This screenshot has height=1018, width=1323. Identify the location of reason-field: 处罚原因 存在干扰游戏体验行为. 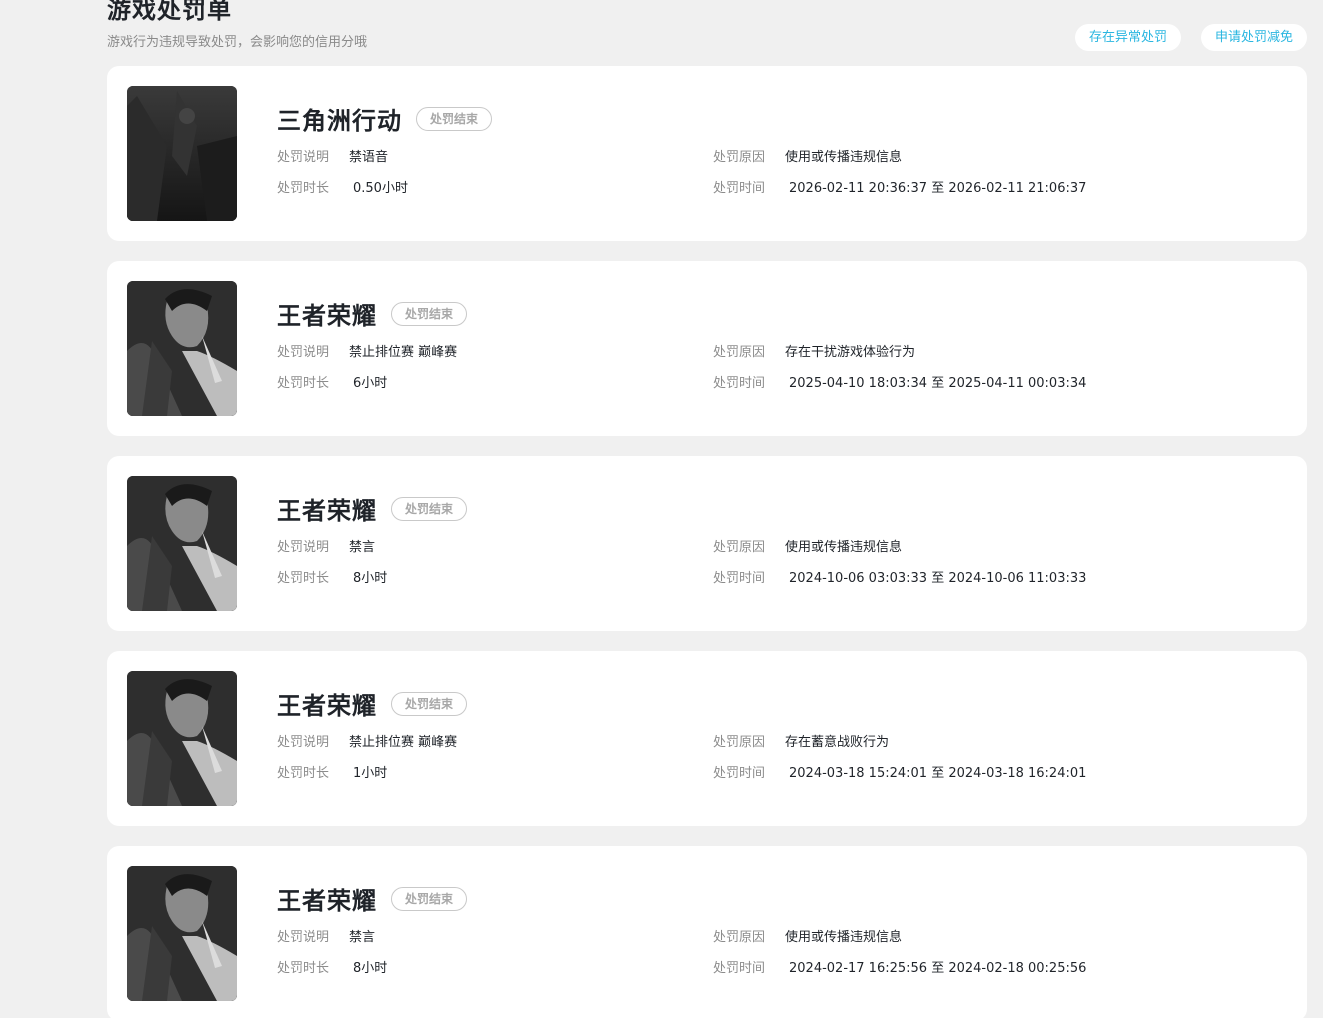
(814, 350).